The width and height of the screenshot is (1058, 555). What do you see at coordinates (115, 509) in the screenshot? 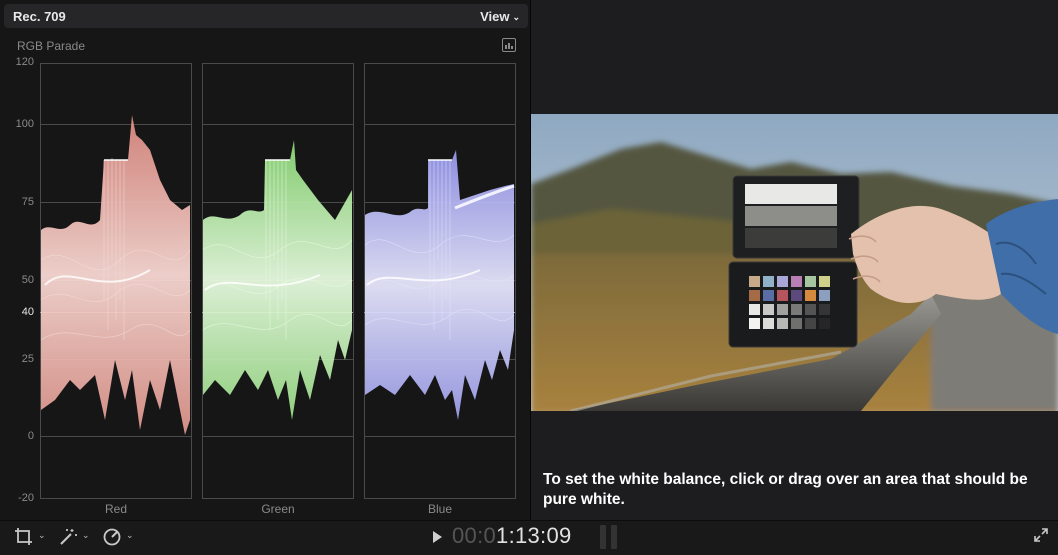
I see `channel-label-red: Red` at bounding box center [115, 509].